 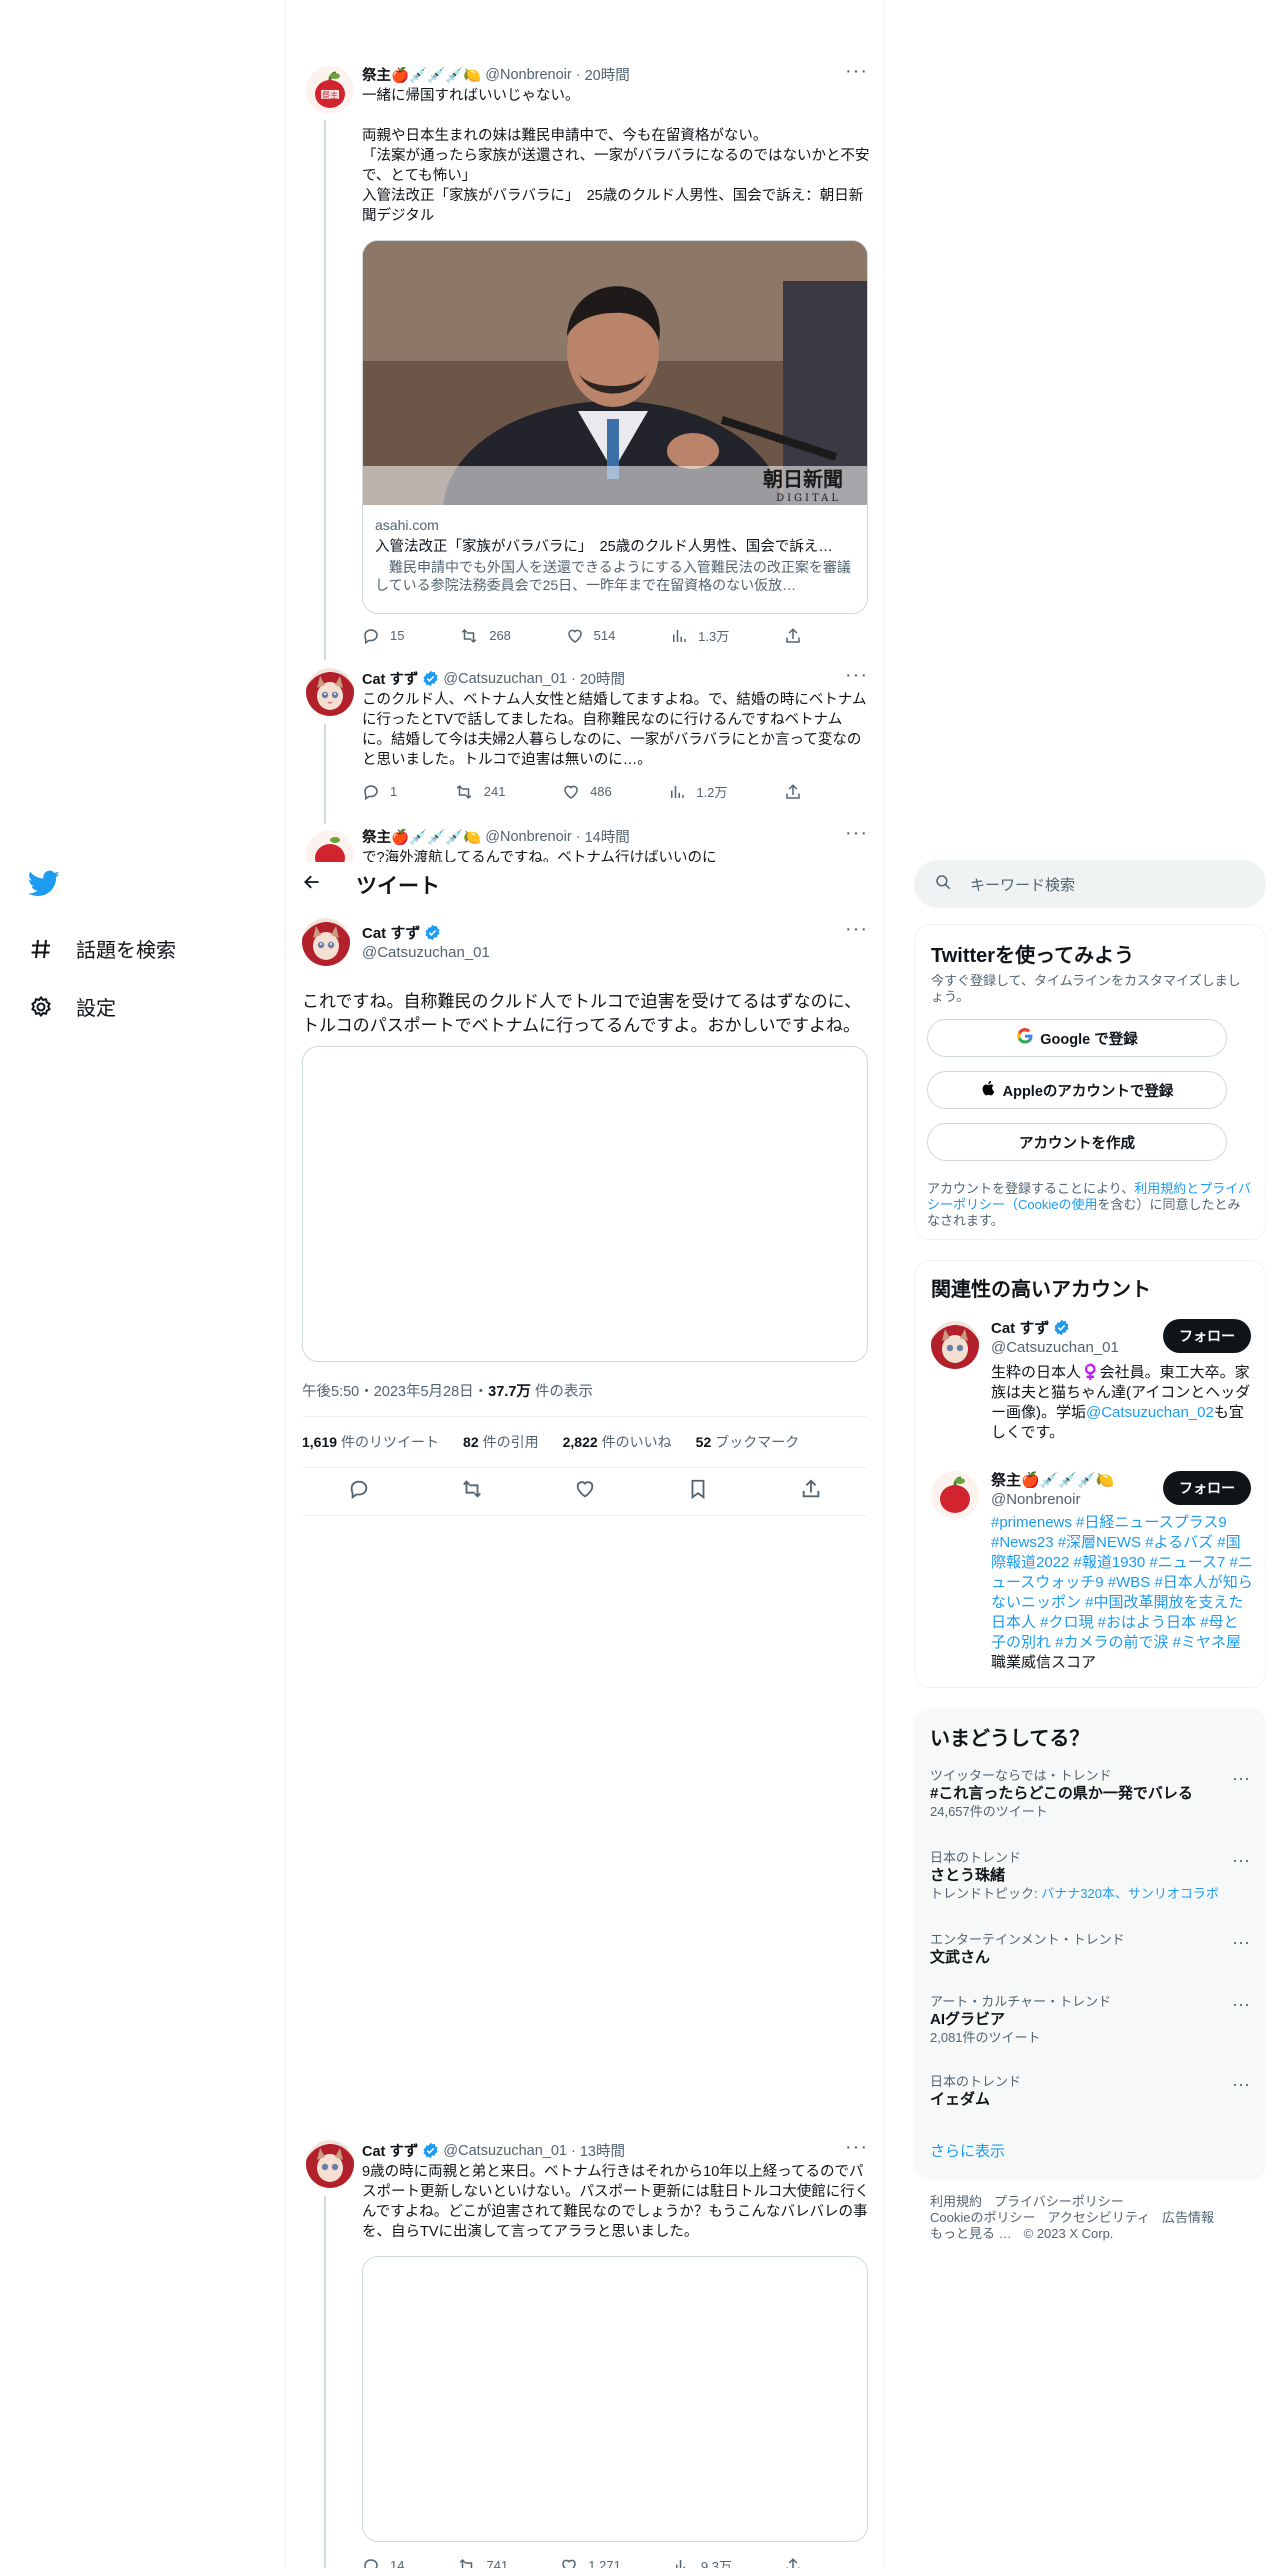 I want to click on tweet-time: 14時間, so click(x=607, y=836).